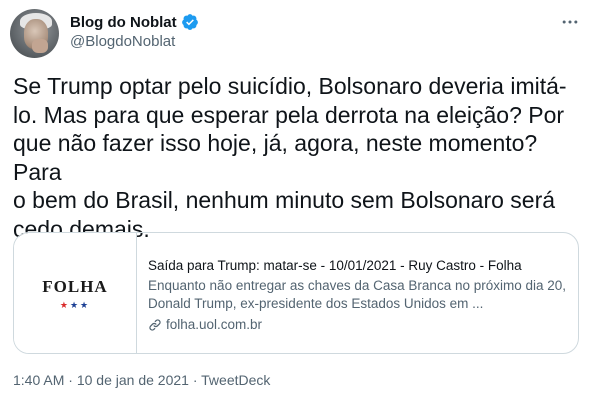  What do you see at coordinates (235, 380) in the screenshot?
I see `tweet-source: TweetDeck` at bounding box center [235, 380].